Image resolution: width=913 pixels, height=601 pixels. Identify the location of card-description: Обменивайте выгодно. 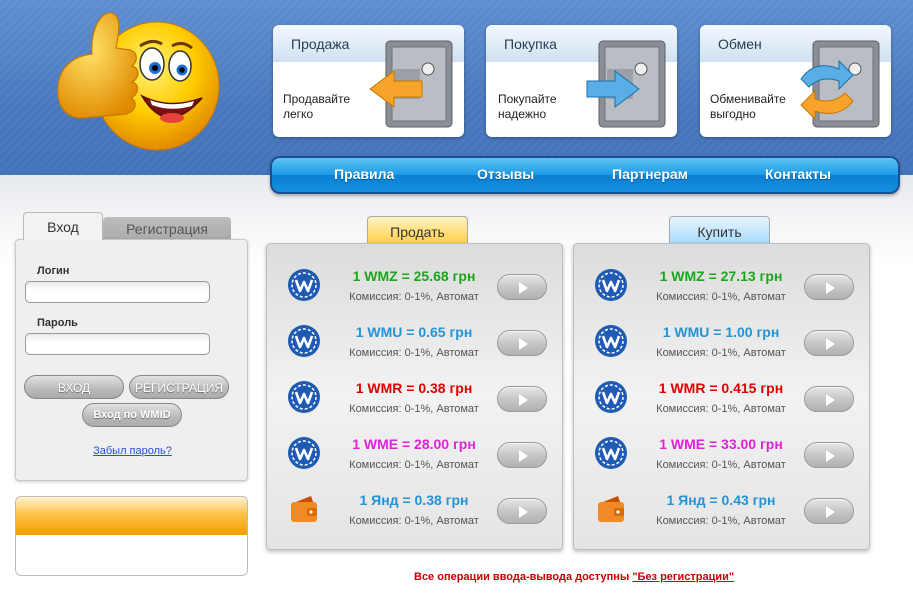
(748, 106).